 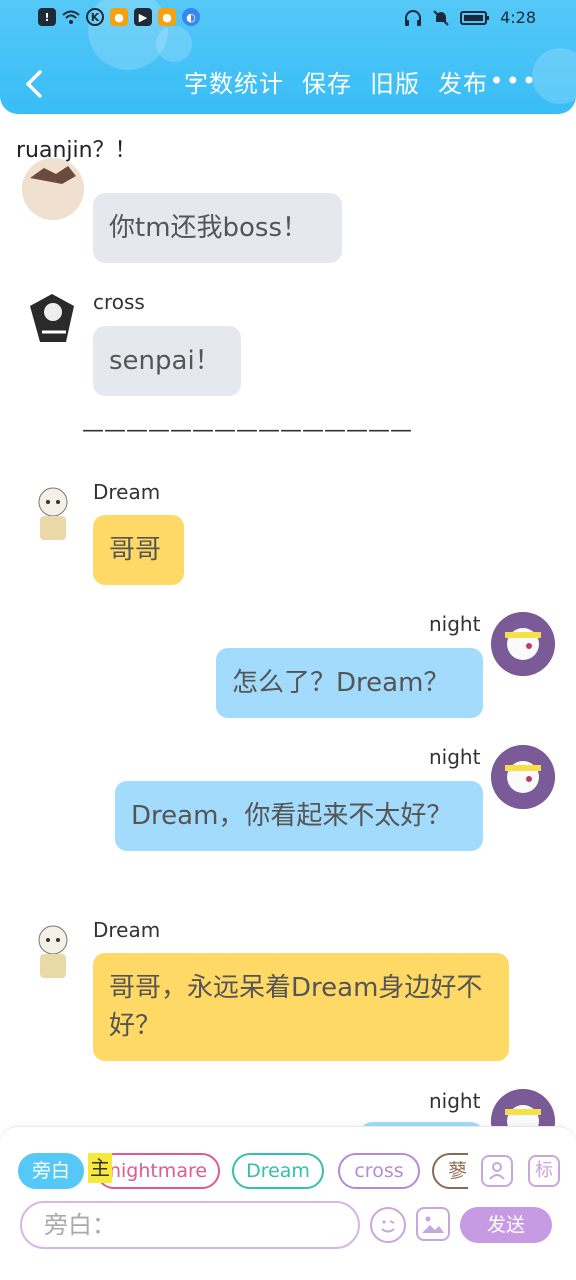 I want to click on header: ! K ● ▶ ● ◐ 4:28 字数统计 保存 旧版 发布 •••, so click(x=288, y=57).